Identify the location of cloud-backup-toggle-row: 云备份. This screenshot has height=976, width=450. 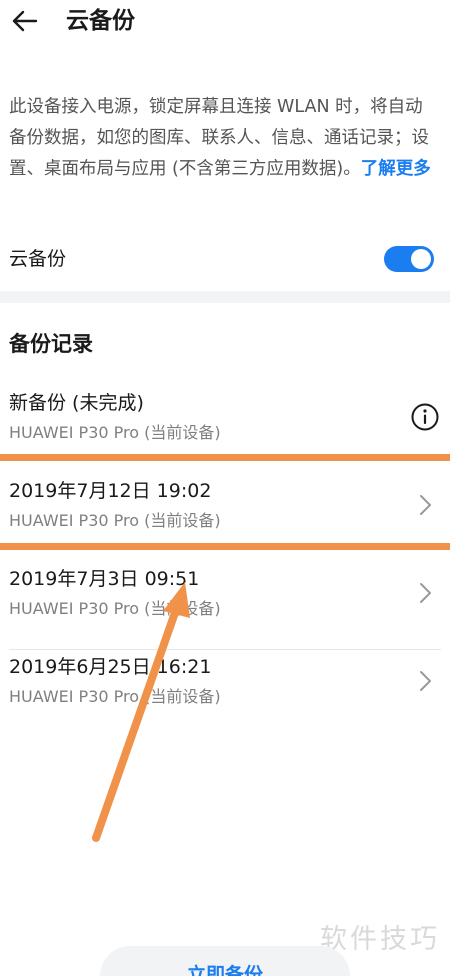
(225, 260).